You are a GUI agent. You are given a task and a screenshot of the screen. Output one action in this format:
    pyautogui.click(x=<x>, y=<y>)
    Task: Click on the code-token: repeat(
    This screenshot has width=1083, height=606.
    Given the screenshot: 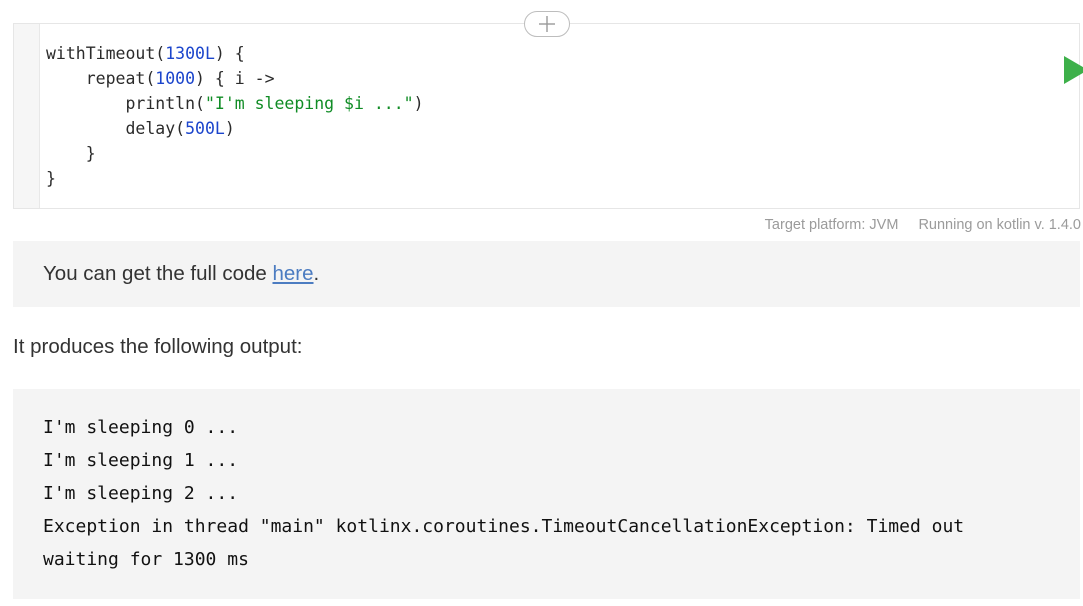 What is the action you would take?
    pyautogui.click(x=101, y=78)
    